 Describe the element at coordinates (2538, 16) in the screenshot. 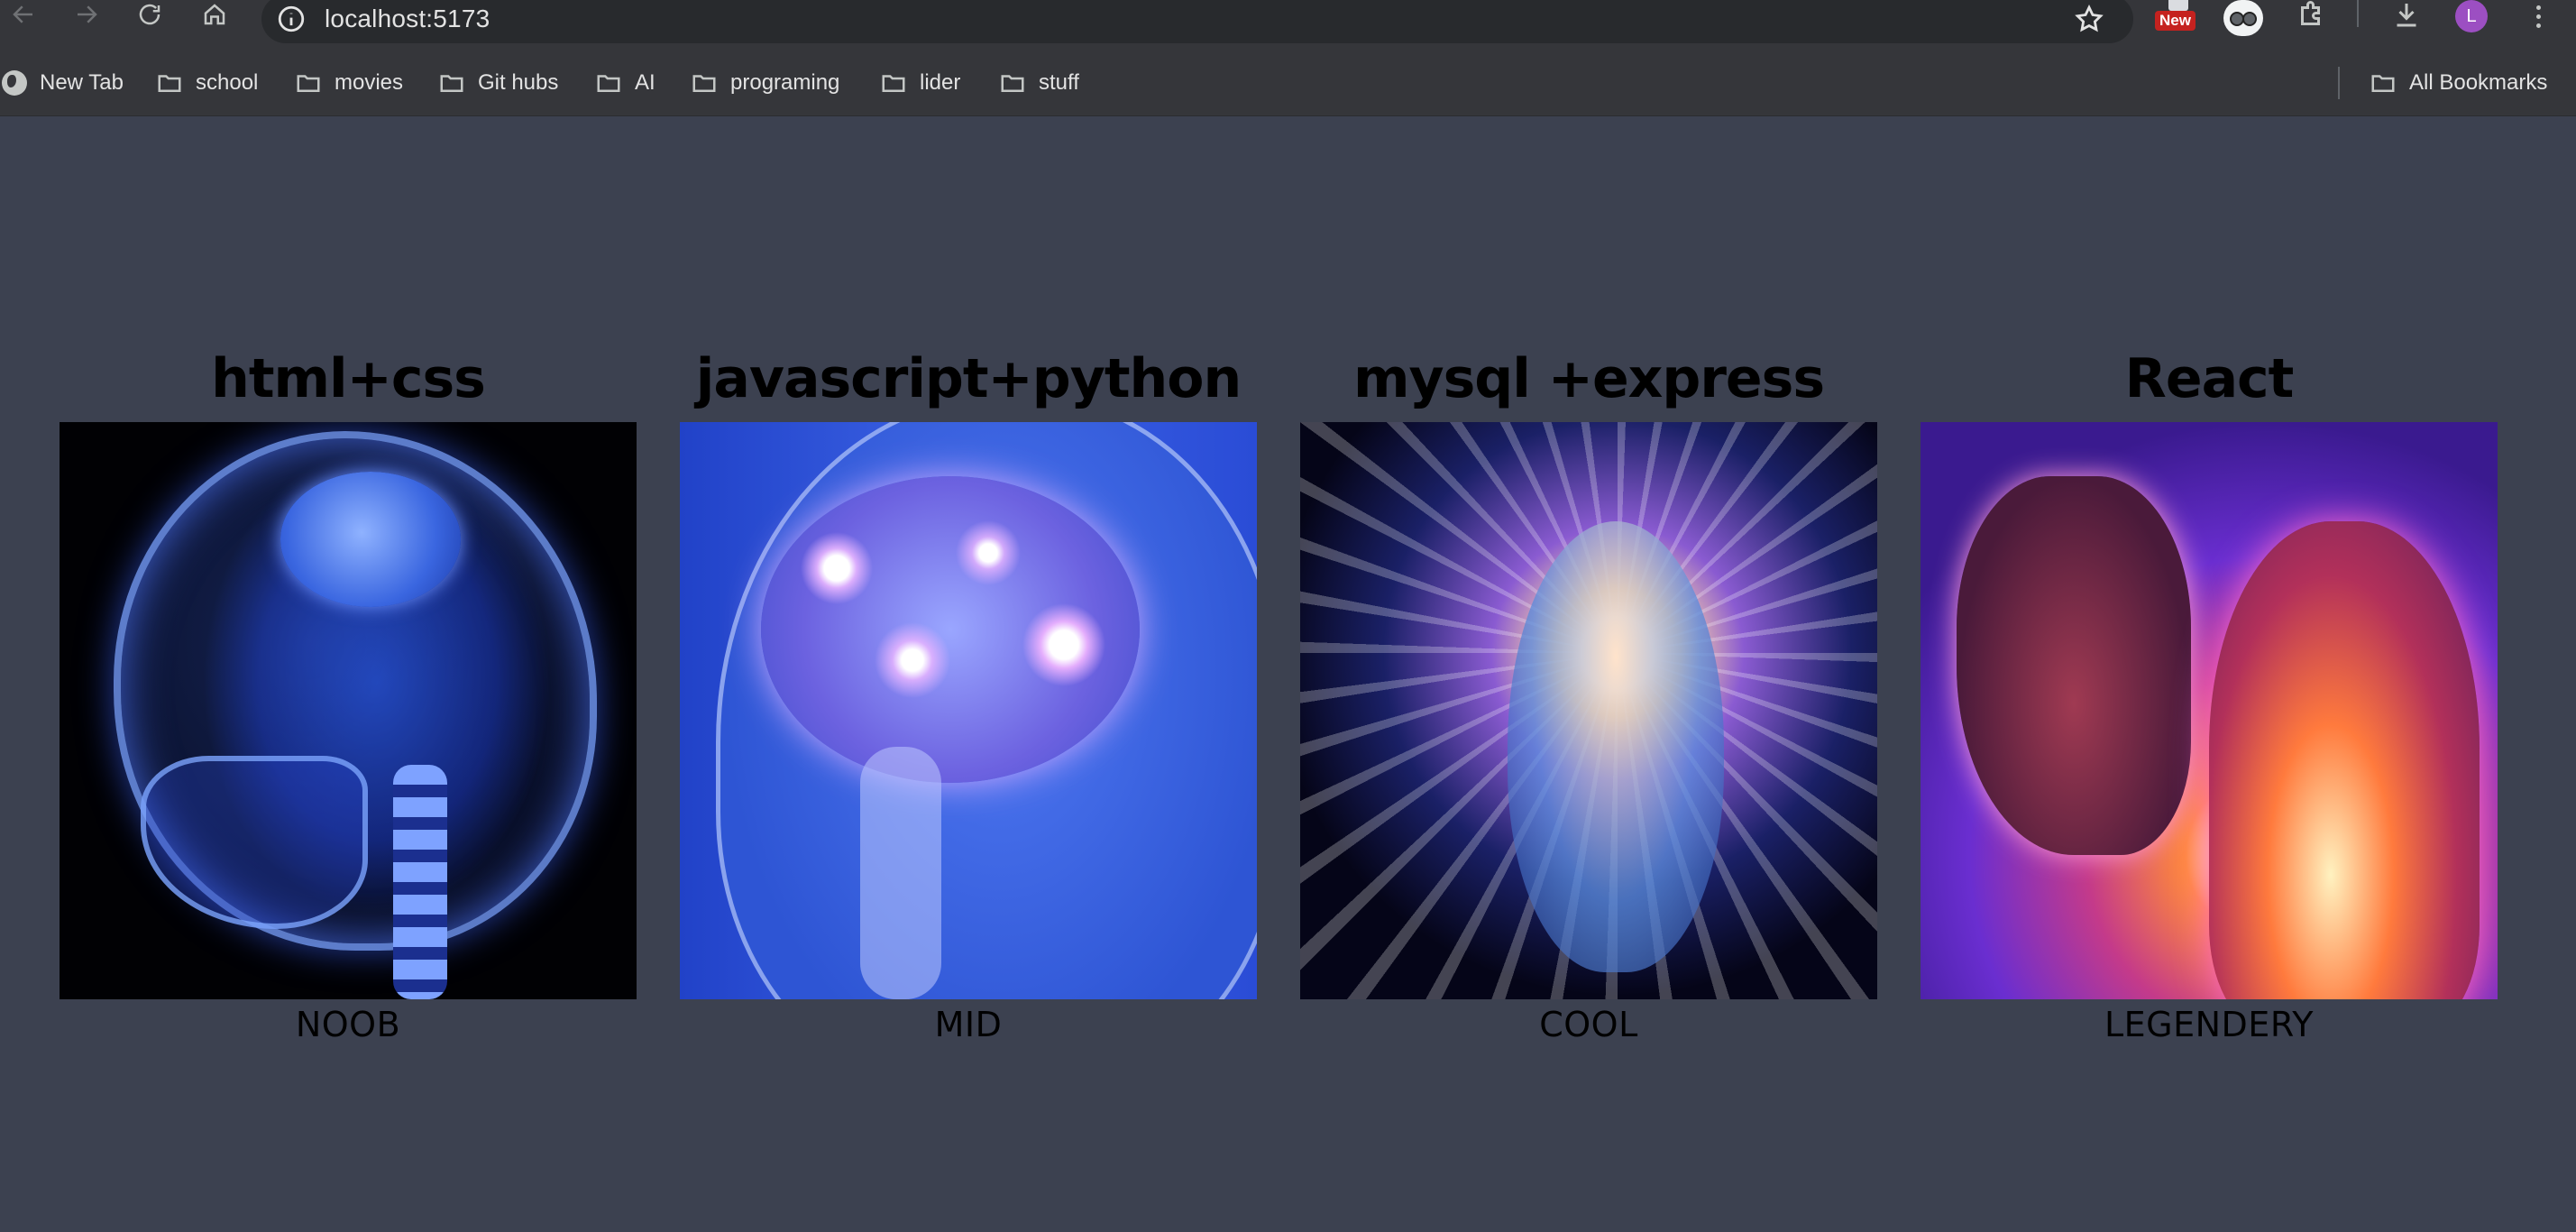

I see `menu-kebab-icon` at that location.